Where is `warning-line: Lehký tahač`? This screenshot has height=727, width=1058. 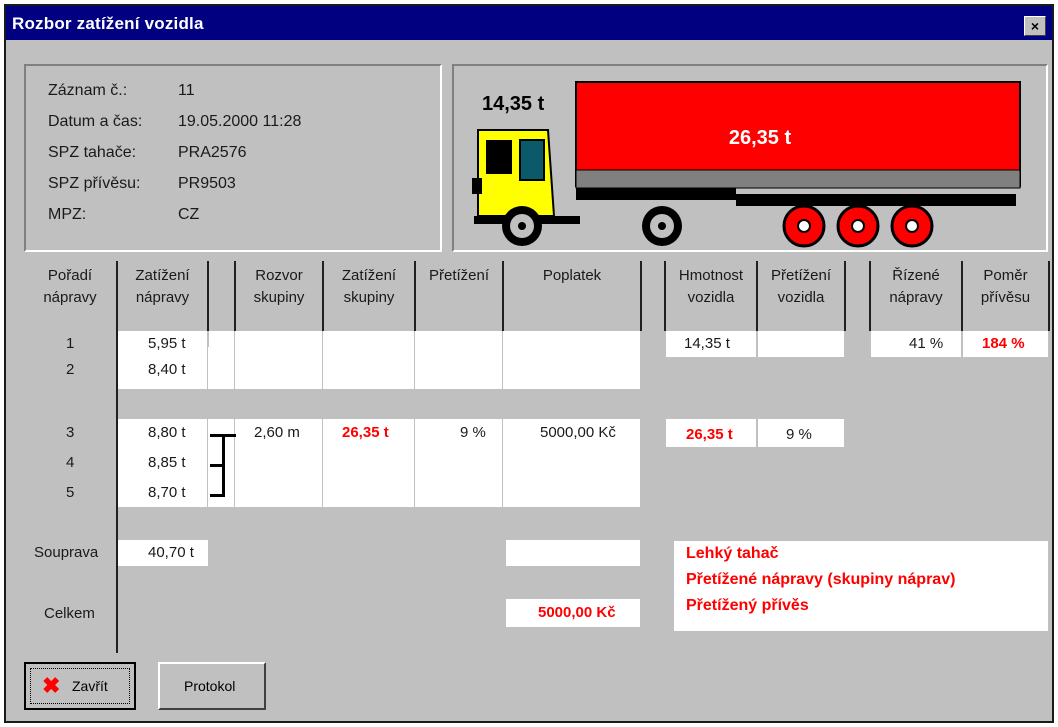
warning-line: Lehký tahač is located at coordinates (732, 553).